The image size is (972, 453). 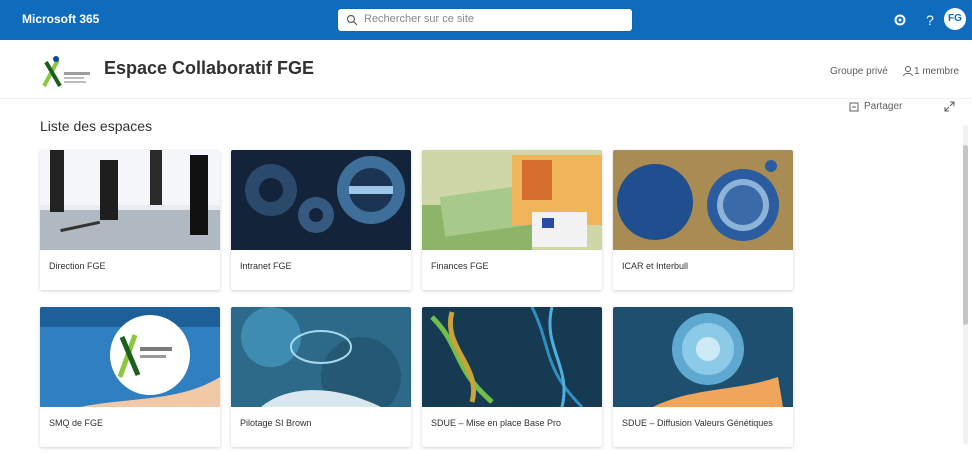 What do you see at coordinates (655, 266) in the screenshot?
I see `card-label: ICAR et Interbull` at bounding box center [655, 266].